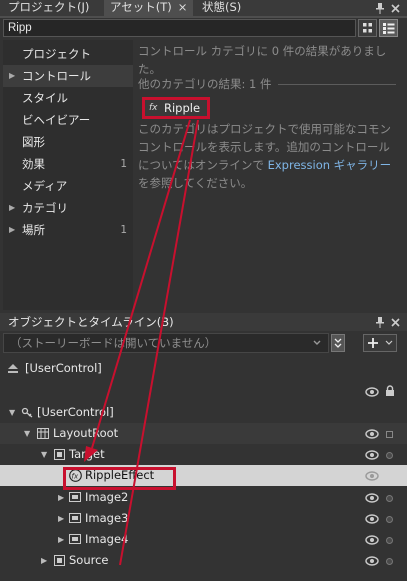  What do you see at coordinates (33, 164) in the screenshot?
I see `category-label: 効果` at bounding box center [33, 164].